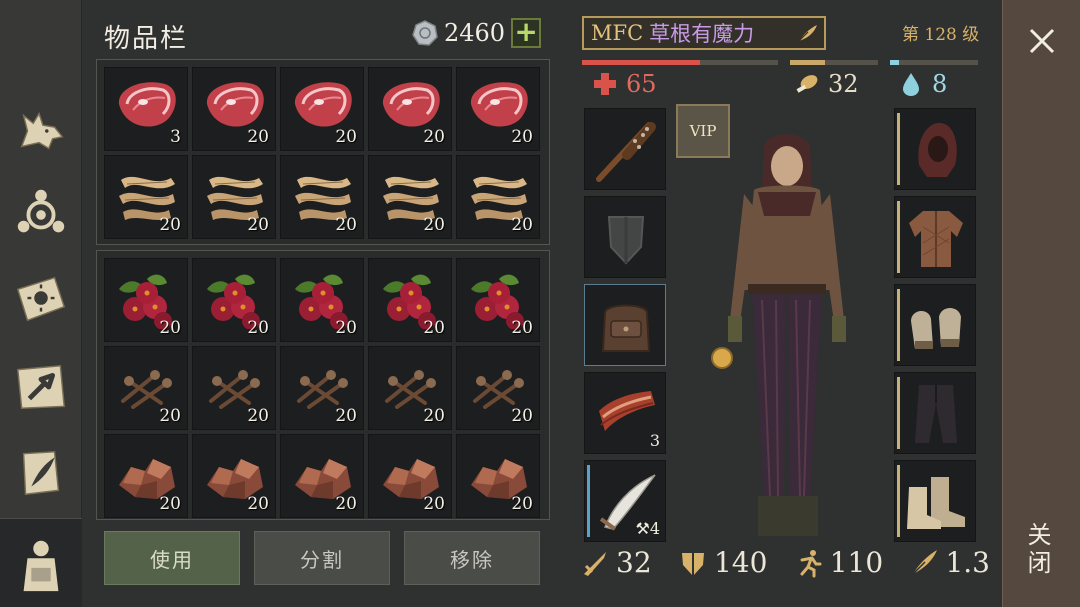 Image resolution: width=1080 pixels, height=607 pixels. What do you see at coordinates (41, 562) in the screenshot?
I see `sidebar-item-character` at bounding box center [41, 562].